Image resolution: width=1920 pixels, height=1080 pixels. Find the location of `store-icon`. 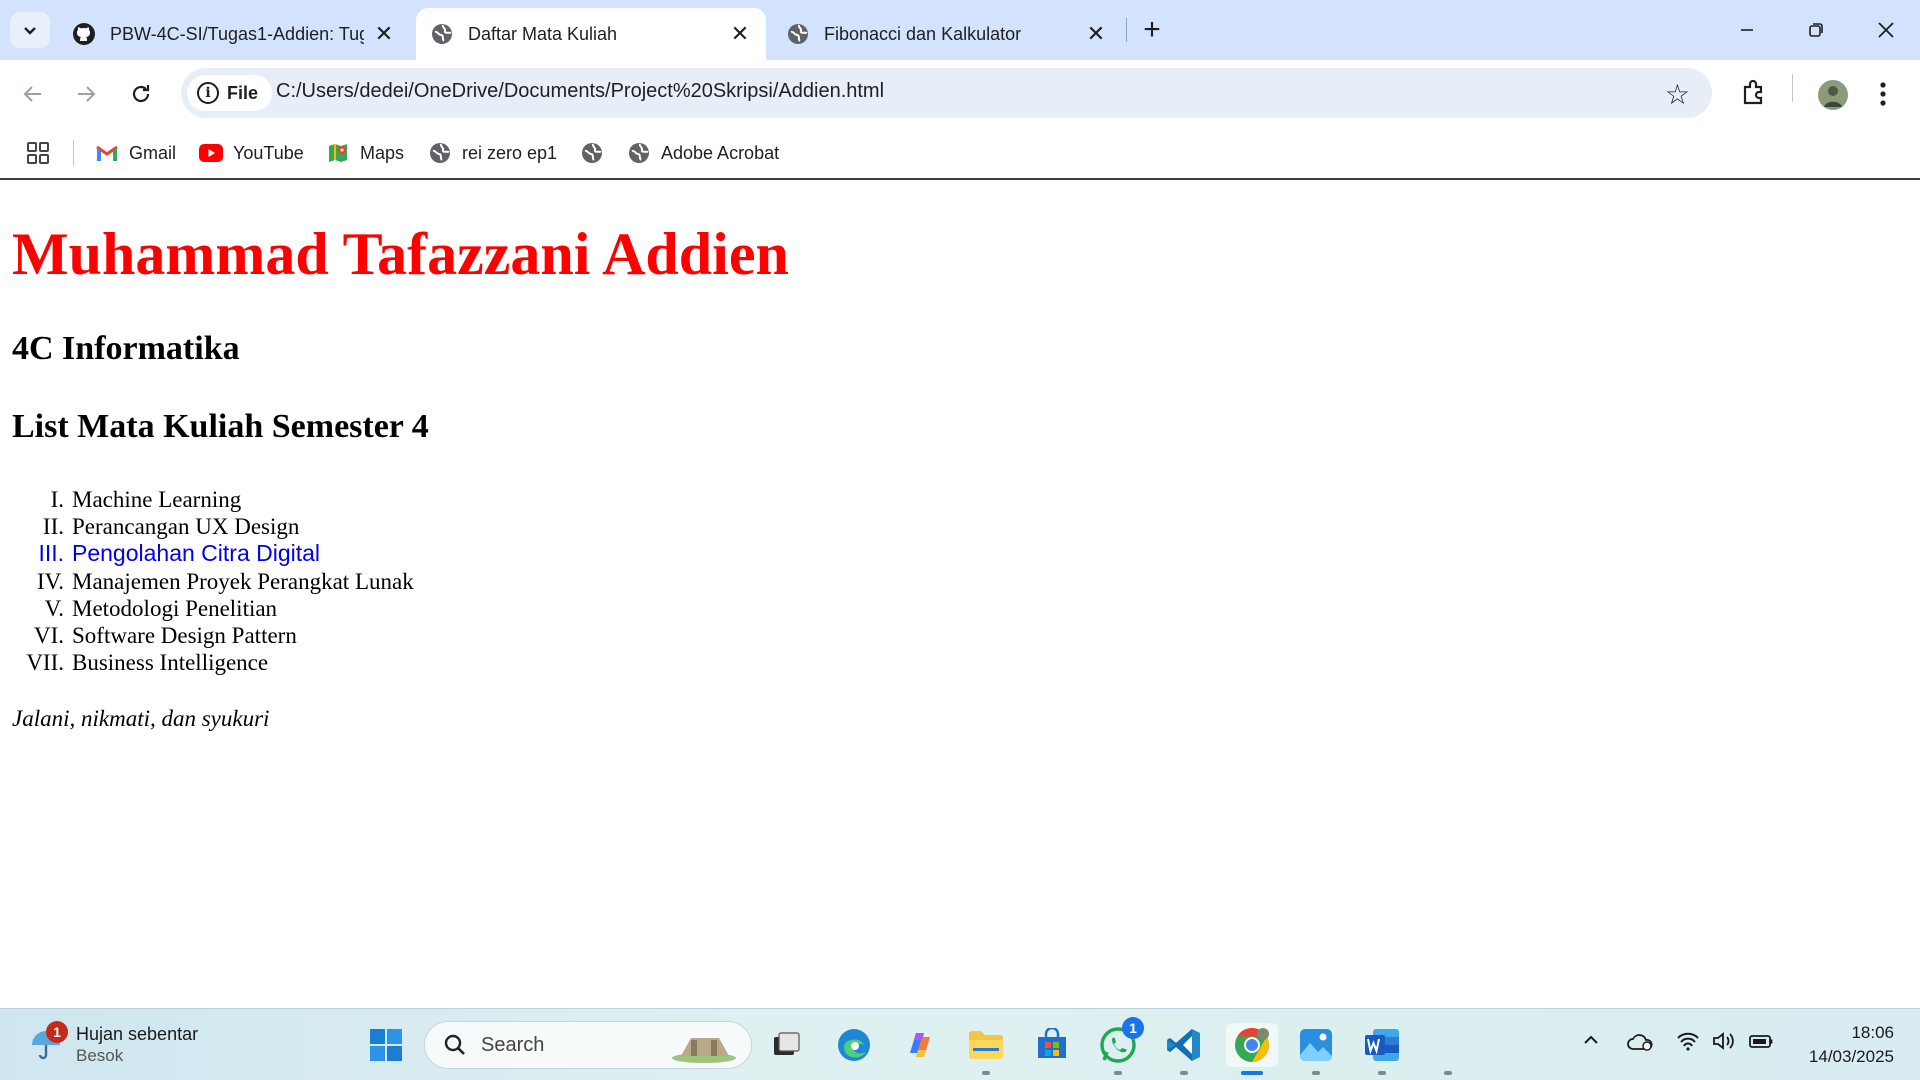

store-icon is located at coordinates (1052, 1043).